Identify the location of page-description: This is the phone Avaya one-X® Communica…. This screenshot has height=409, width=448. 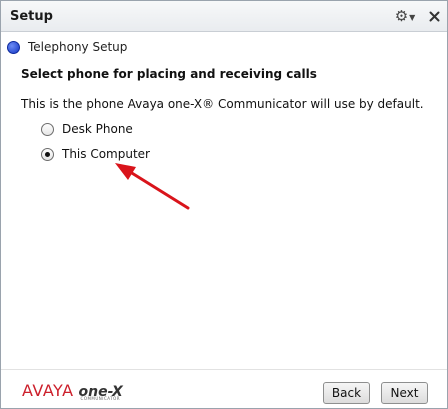
(222, 104).